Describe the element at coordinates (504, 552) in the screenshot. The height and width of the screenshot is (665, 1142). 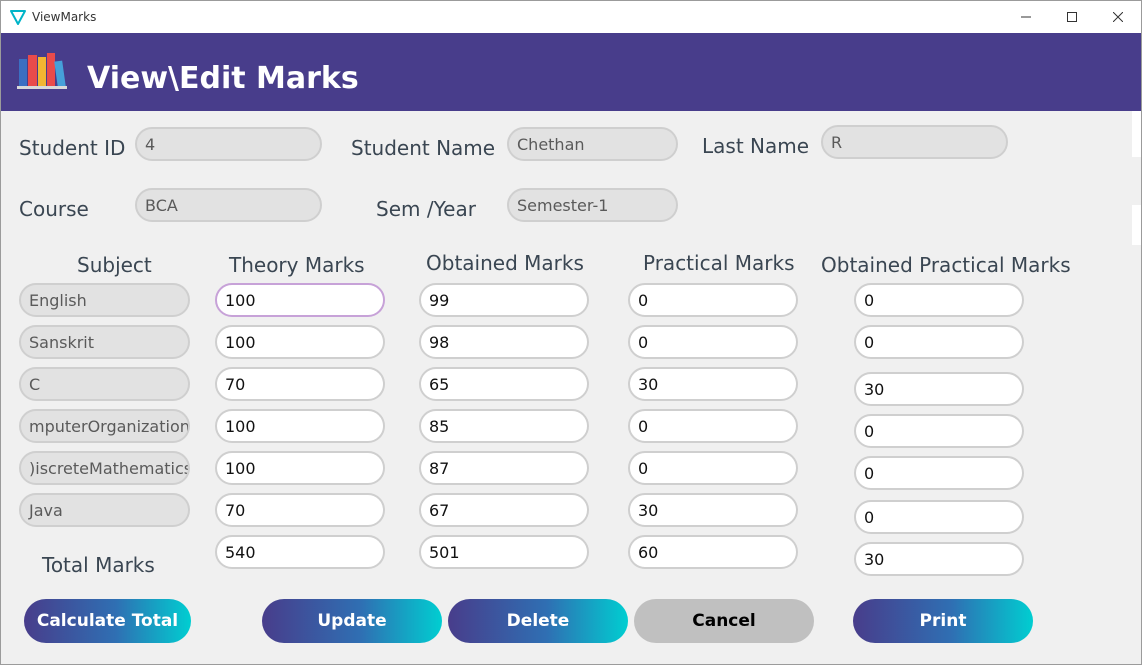
I see `total-obtained-marks-input: 501` at that location.